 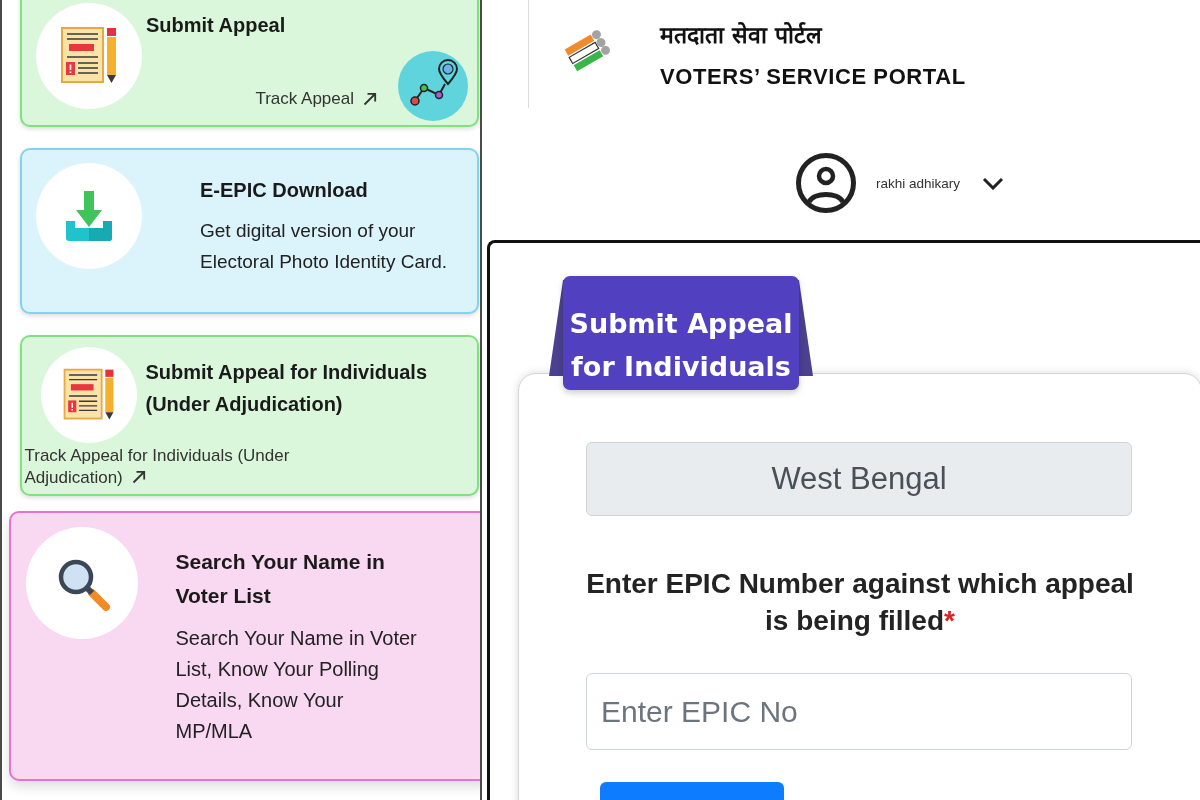 What do you see at coordinates (216, 25) in the screenshot?
I see `card-title: Submit Appeal` at bounding box center [216, 25].